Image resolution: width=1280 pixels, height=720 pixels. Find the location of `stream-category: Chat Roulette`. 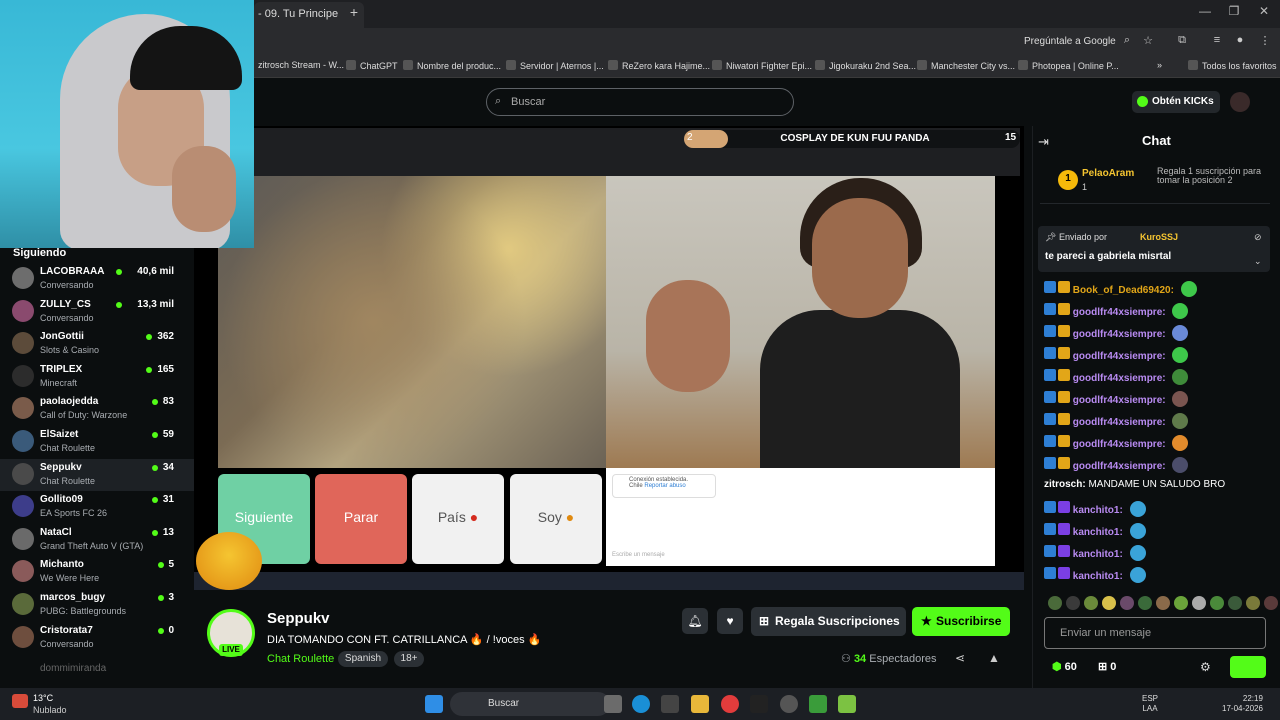

stream-category: Chat Roulette is located at coordinates (300, 659).